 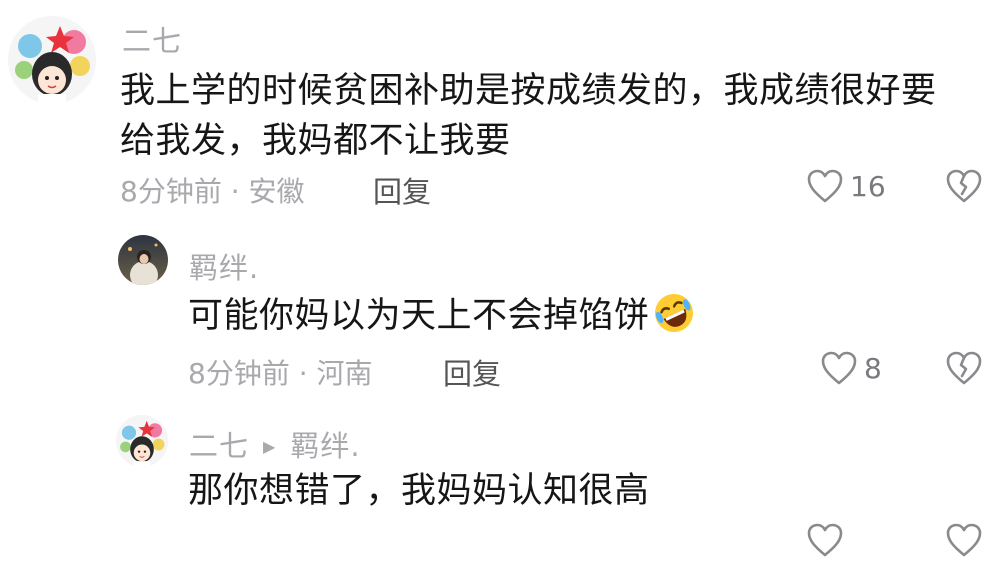 What do you see at coordinates (280, 373) in the screenshot?
I see `comment-meta: 8分钟前 · 河南` at bounding box center [280, 373].